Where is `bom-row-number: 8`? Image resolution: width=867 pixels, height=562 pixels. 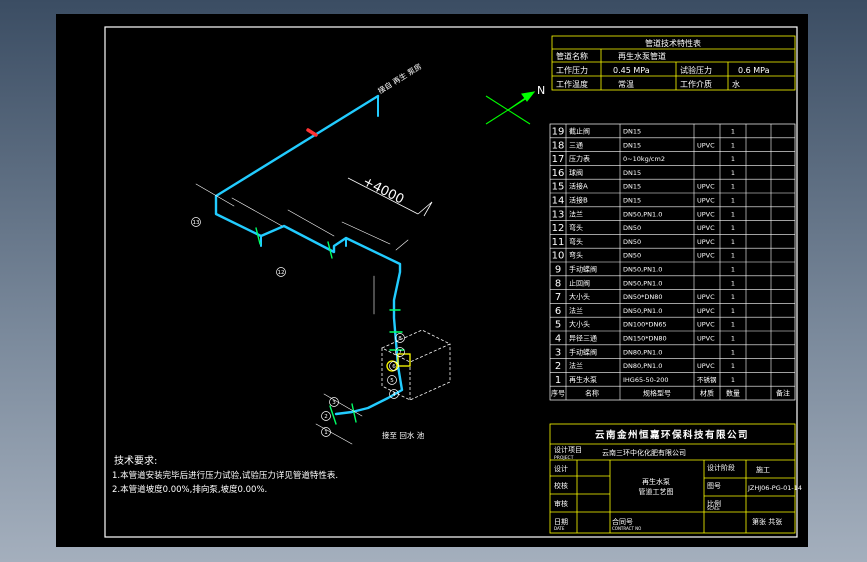 bom-row-number: 8 is located at coordinates (558, 283).